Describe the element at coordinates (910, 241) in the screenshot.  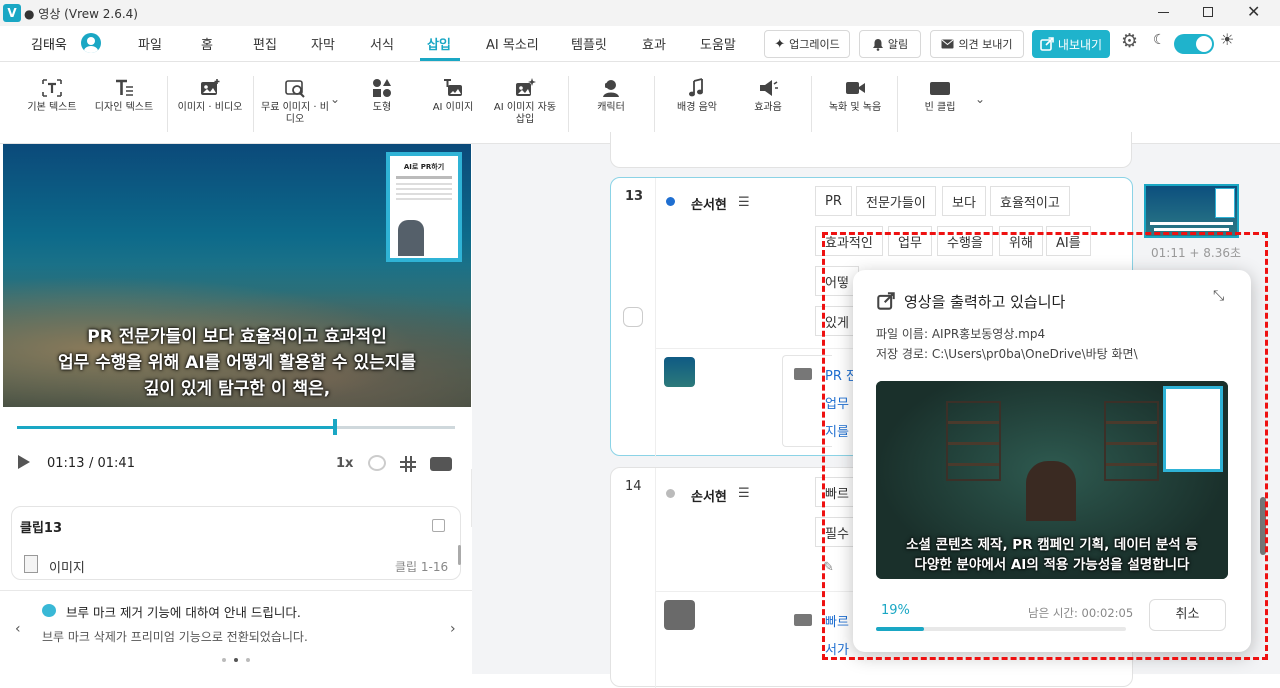
I see `word-chip: 업무` at that location.